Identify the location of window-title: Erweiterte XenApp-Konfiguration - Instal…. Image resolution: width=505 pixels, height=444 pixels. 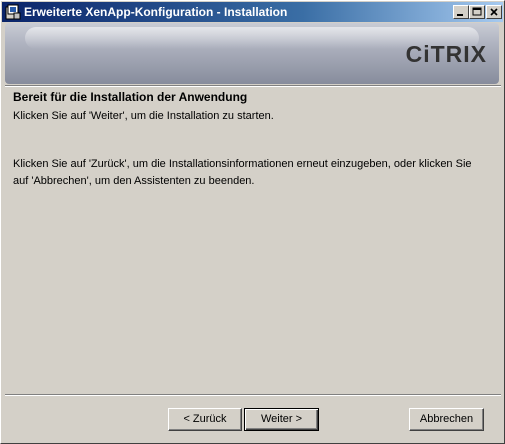
(156, 12).